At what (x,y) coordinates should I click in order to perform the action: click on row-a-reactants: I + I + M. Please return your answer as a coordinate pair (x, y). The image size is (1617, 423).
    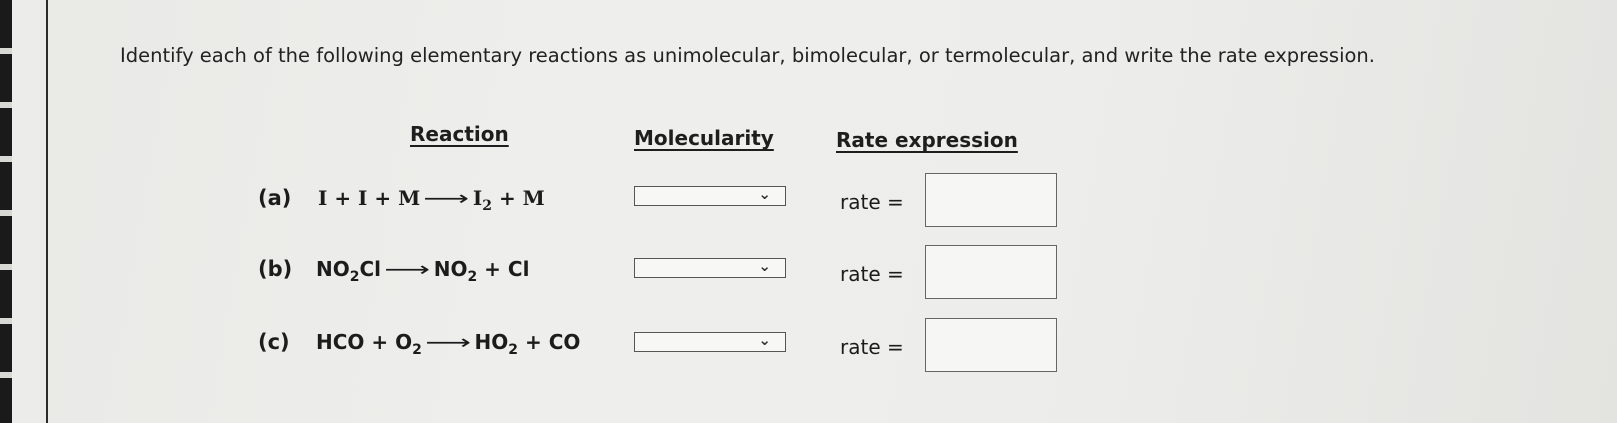
    Looking at the image, I should click on (369, 198).